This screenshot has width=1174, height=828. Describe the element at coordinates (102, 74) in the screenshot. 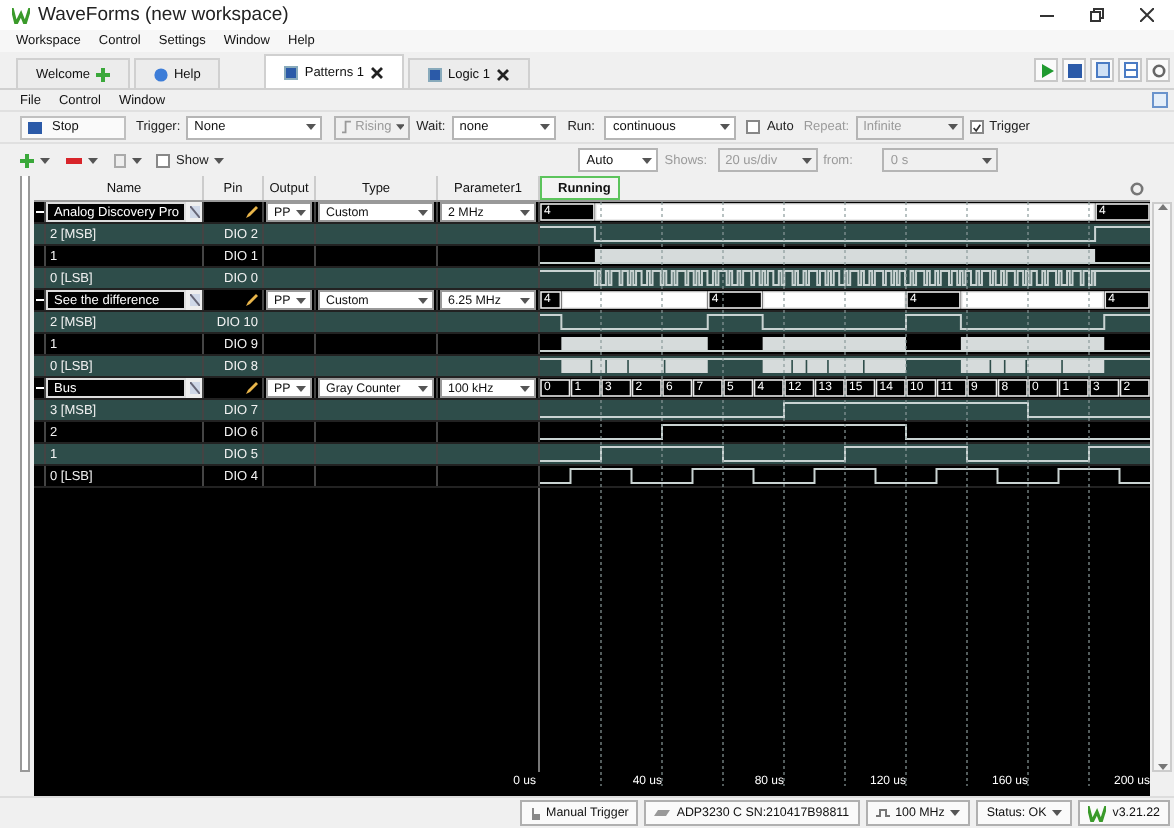

I see `plus-icon` at that location.